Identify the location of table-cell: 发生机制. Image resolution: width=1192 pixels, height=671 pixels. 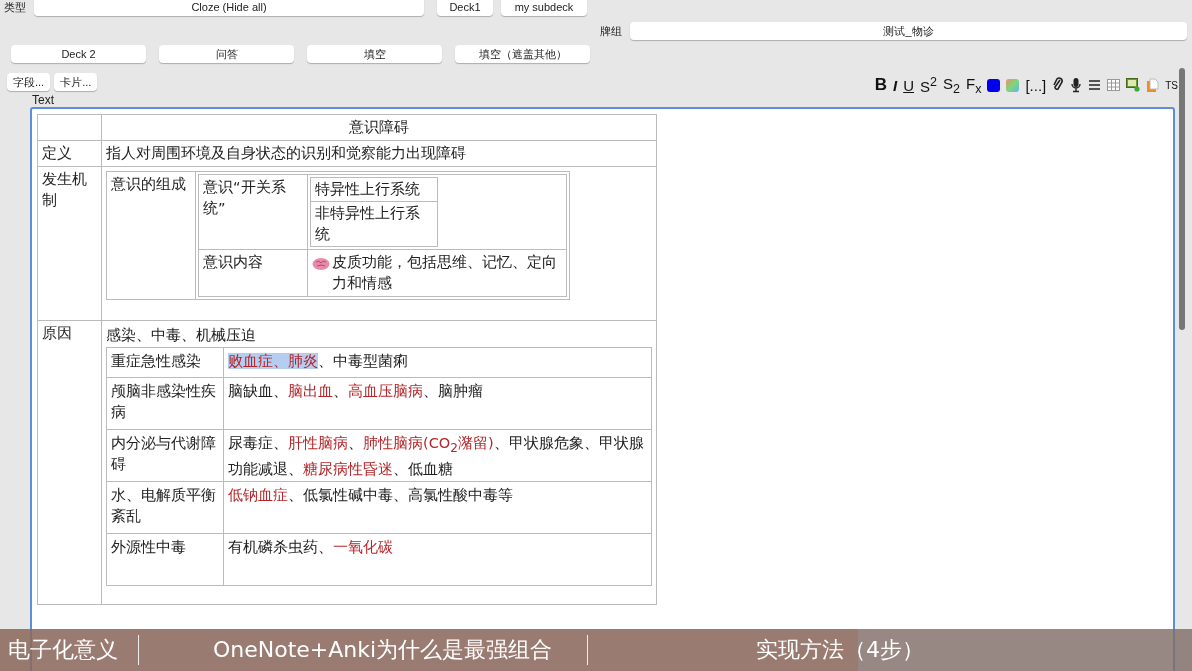
(69, 243).